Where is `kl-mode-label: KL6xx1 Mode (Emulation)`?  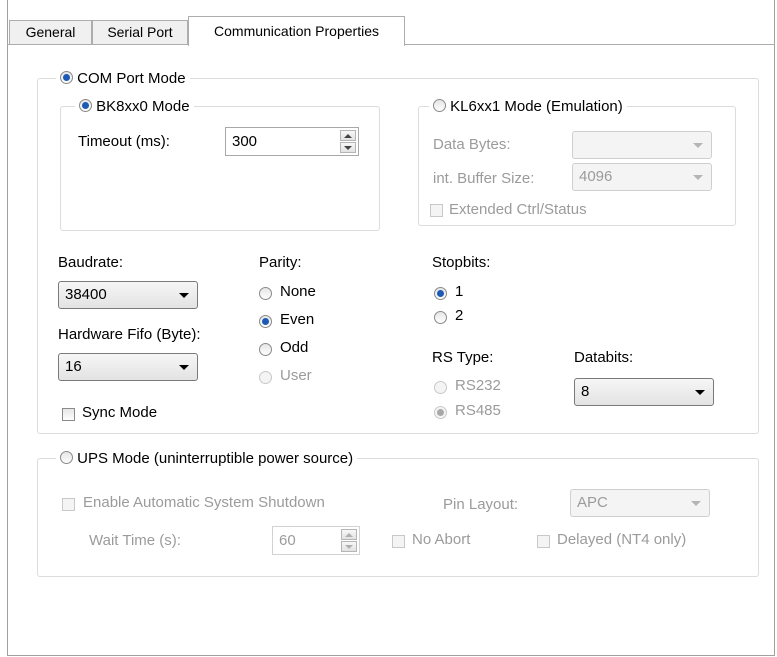 kl-mode-label: KL6xx1 Mode (Emulation) is located at coordinates (536, 106).